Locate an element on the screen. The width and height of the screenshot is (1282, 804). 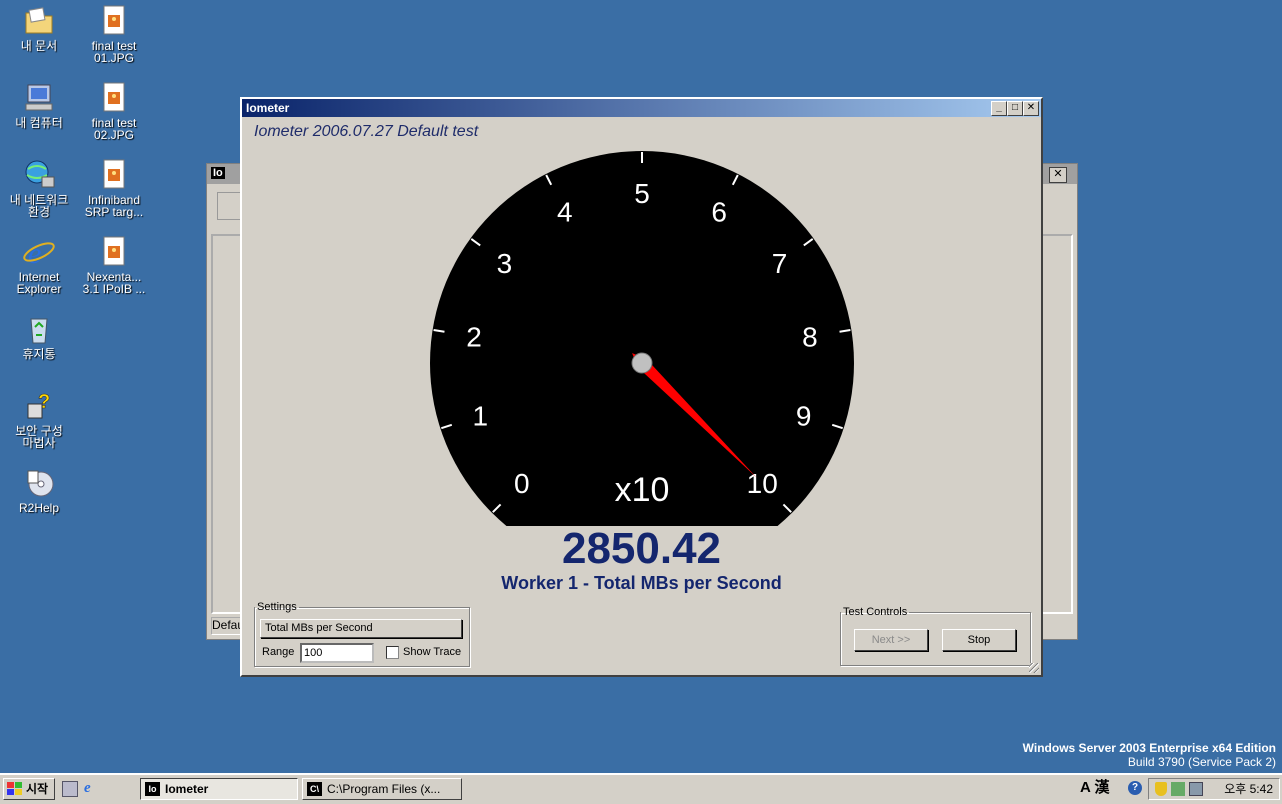
security-wizard-icon: ? is located at coordinates (39, 406).